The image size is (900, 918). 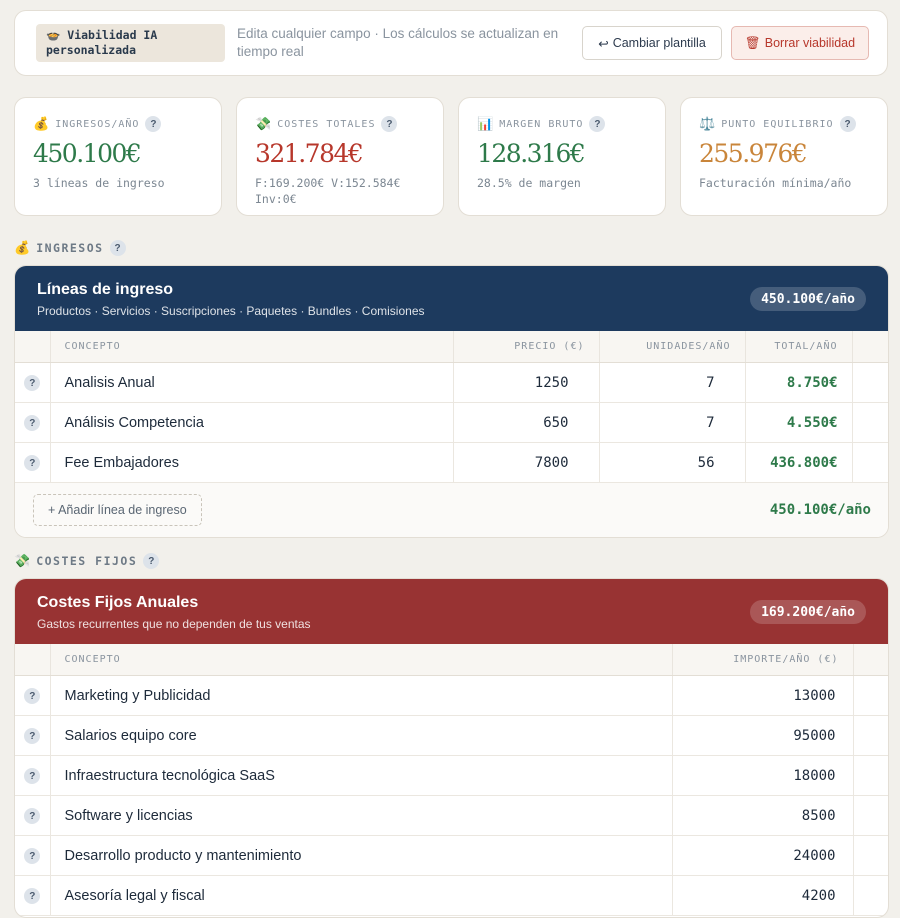 What do you see at coordinates (361, 855) in the screenshot?
I see `concept-field: Desarrollo producto y mantenimiento` at bounding box center [361, 855].